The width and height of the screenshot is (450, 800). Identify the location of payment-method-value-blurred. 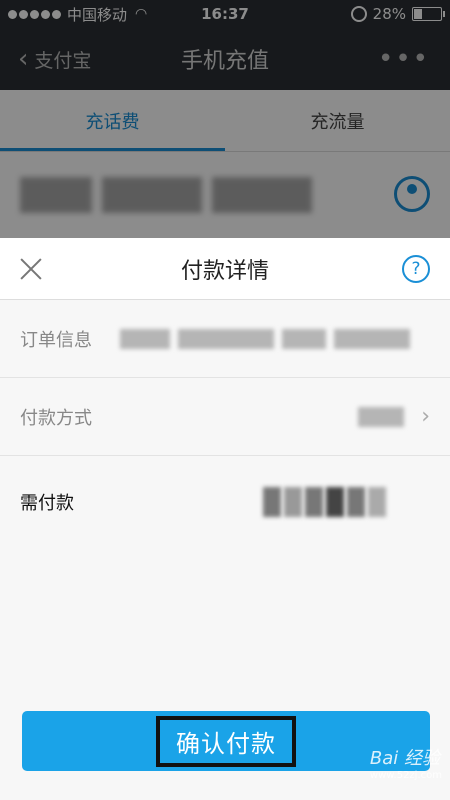
(381, 416).